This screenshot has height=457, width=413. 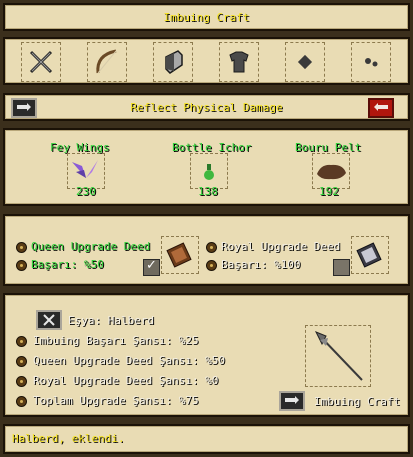 I want to click on item-slot, so click(x=338, y=356).